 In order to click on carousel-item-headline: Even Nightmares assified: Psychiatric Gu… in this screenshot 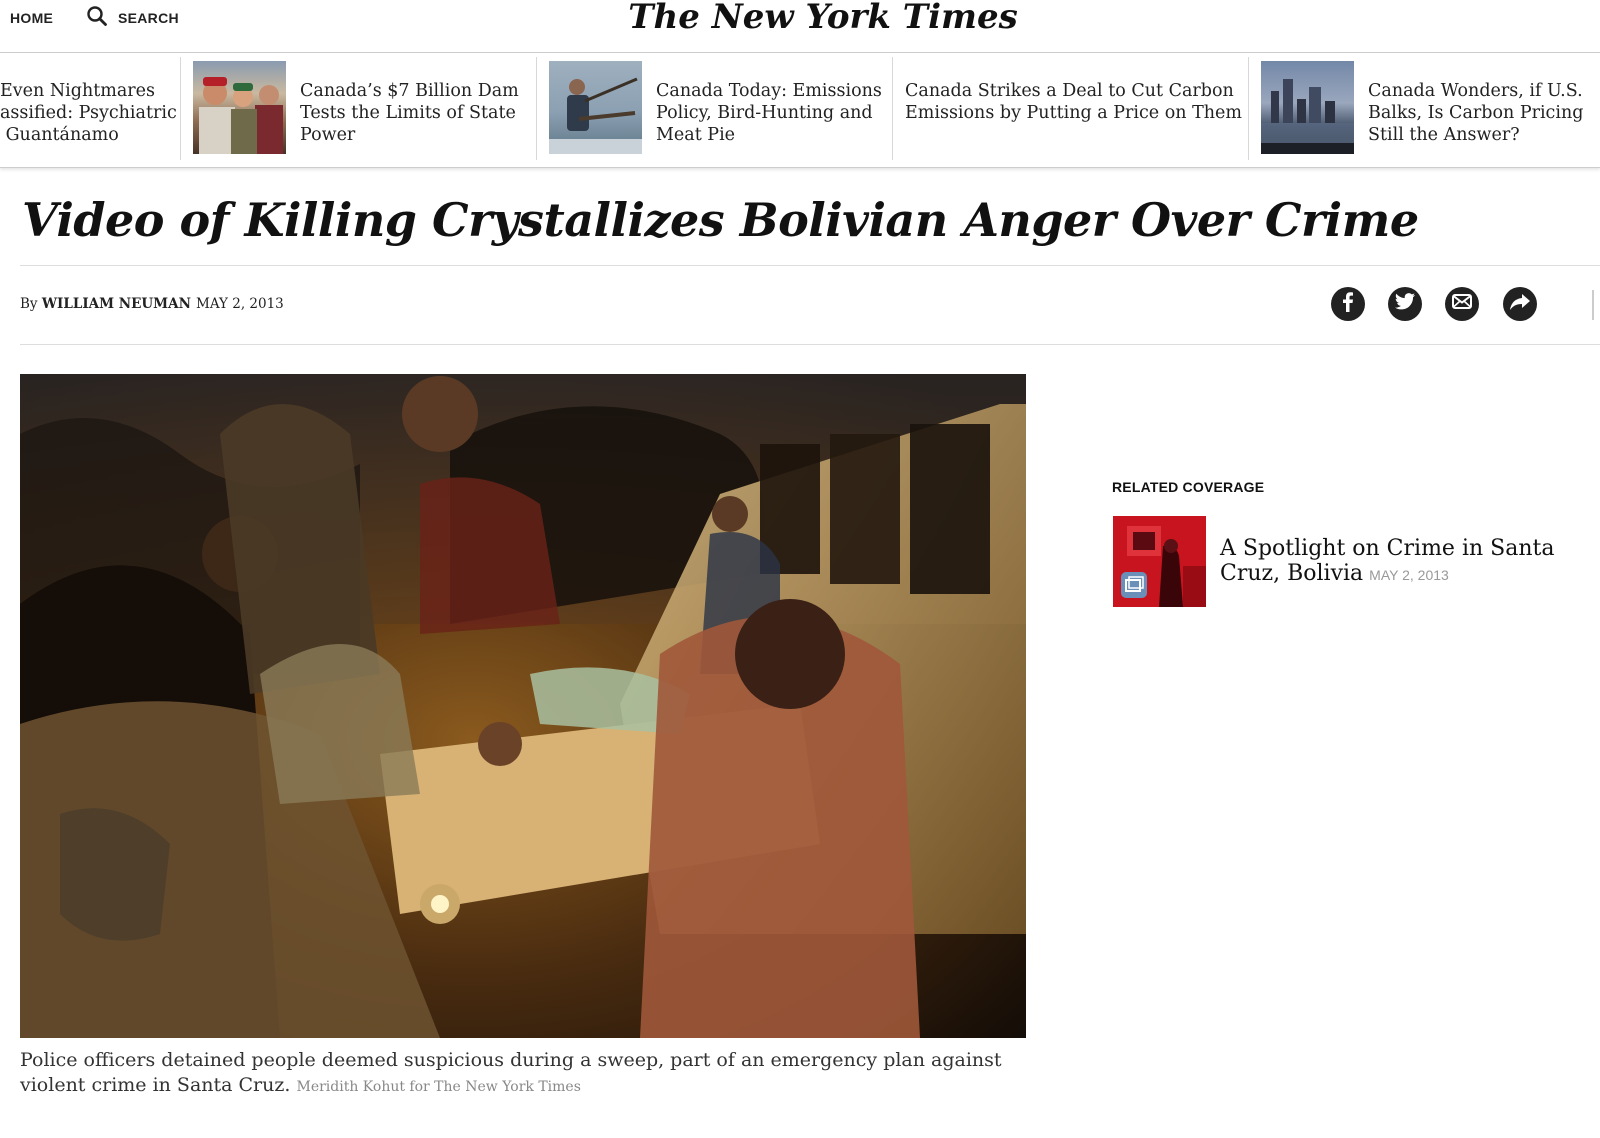, I will do `click(88, 113)`.